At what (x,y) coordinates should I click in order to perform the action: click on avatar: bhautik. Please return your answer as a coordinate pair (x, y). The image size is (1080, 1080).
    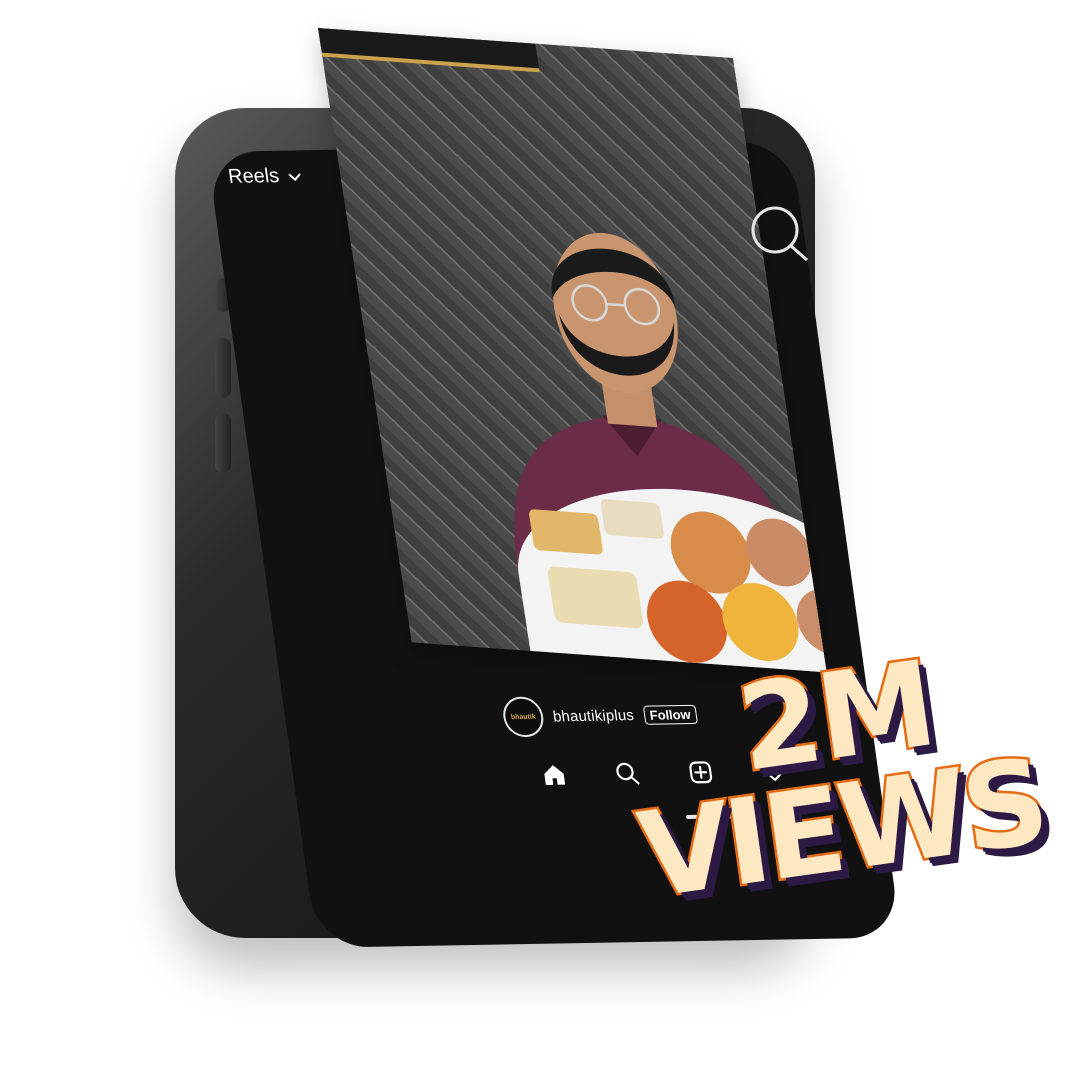
    Looking at the image, I should click on (523, 717).